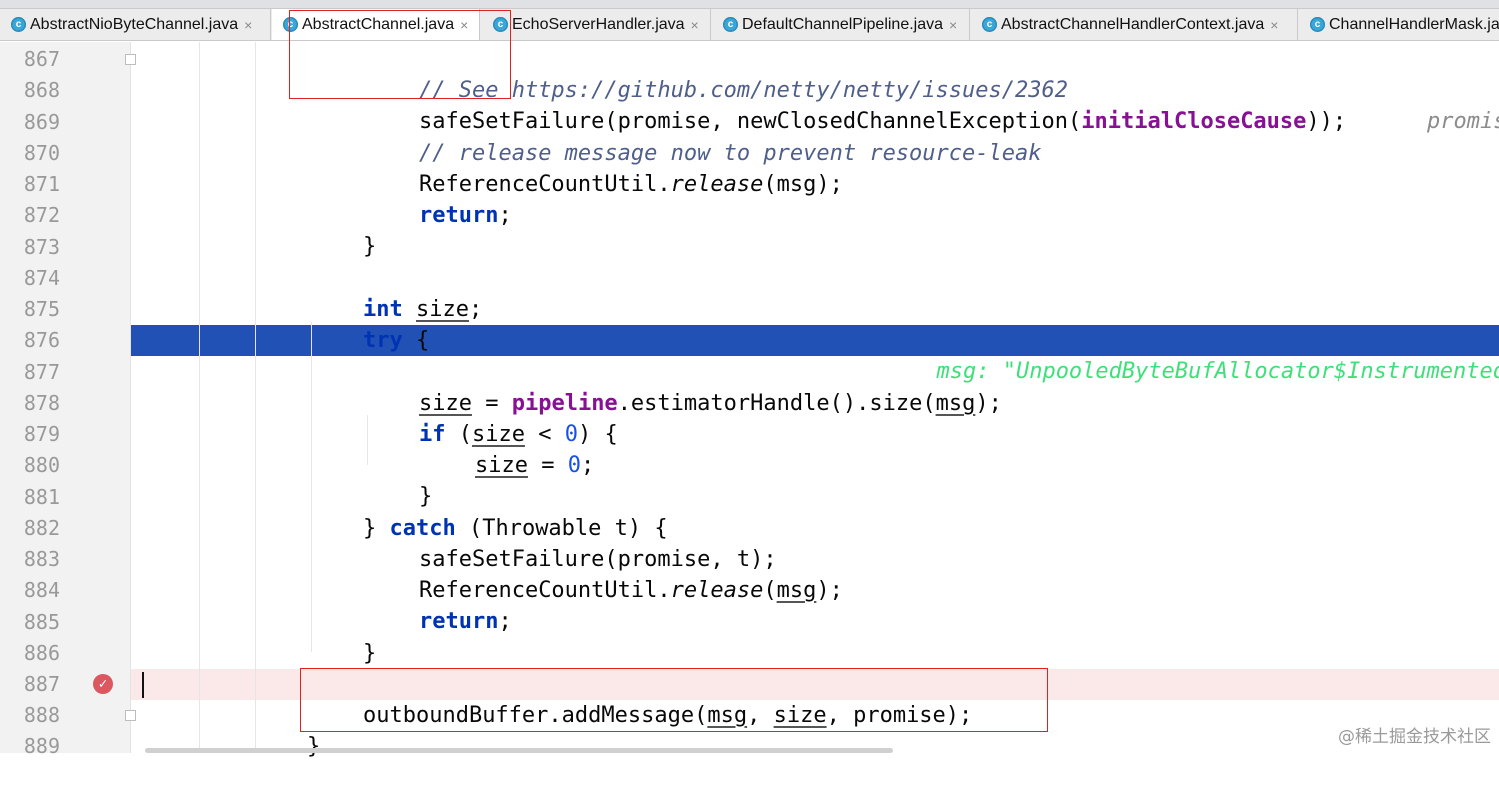 This screenshot has width=1499, height=793. Describe the element at coordinates (1194, 121) in the screenshot. I see `field-reference: initialCloseCause` at that location.